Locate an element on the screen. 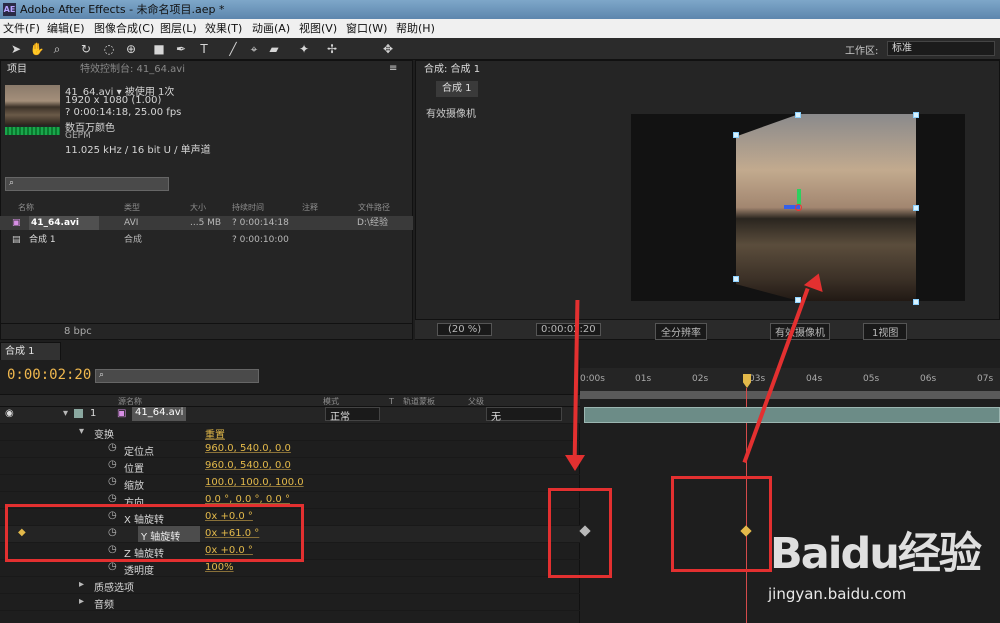 This screenshot has height=623, width=1000. puppet-tool-icon: ✢ is located at coordinates (332, 49).